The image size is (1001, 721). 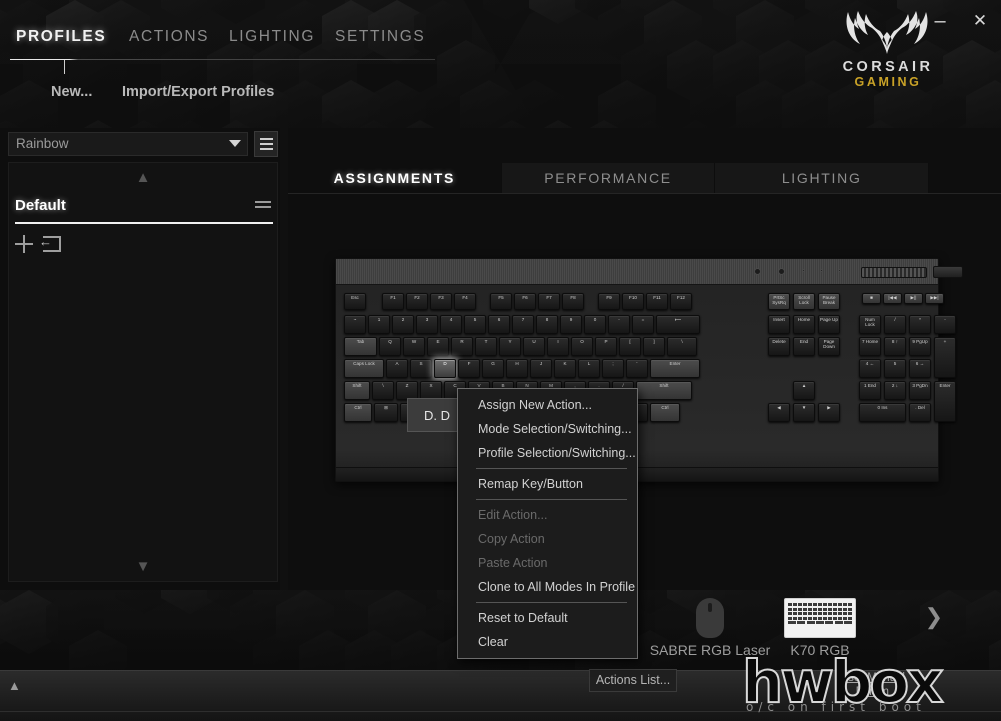 I want to click on triangle-up-icon: ▲, so click(x=14, y=685).